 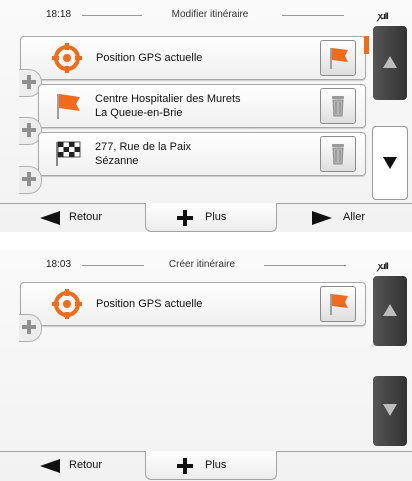 What do you see at coordinates (202, 264) in the screenshot?
I see `screen-title: Créer itinéraire` at bounding box center [202, 264].